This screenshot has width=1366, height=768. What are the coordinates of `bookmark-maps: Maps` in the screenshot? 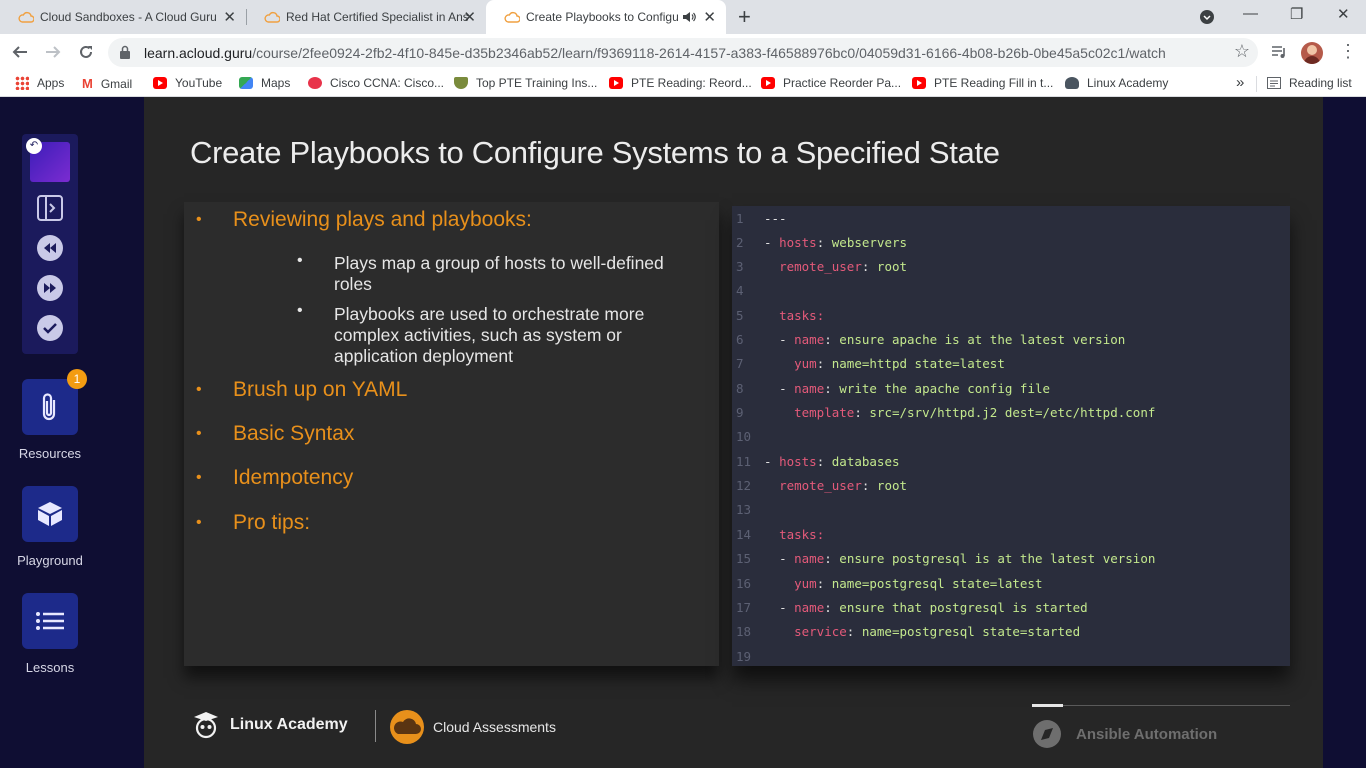 It's located at (264, 83).